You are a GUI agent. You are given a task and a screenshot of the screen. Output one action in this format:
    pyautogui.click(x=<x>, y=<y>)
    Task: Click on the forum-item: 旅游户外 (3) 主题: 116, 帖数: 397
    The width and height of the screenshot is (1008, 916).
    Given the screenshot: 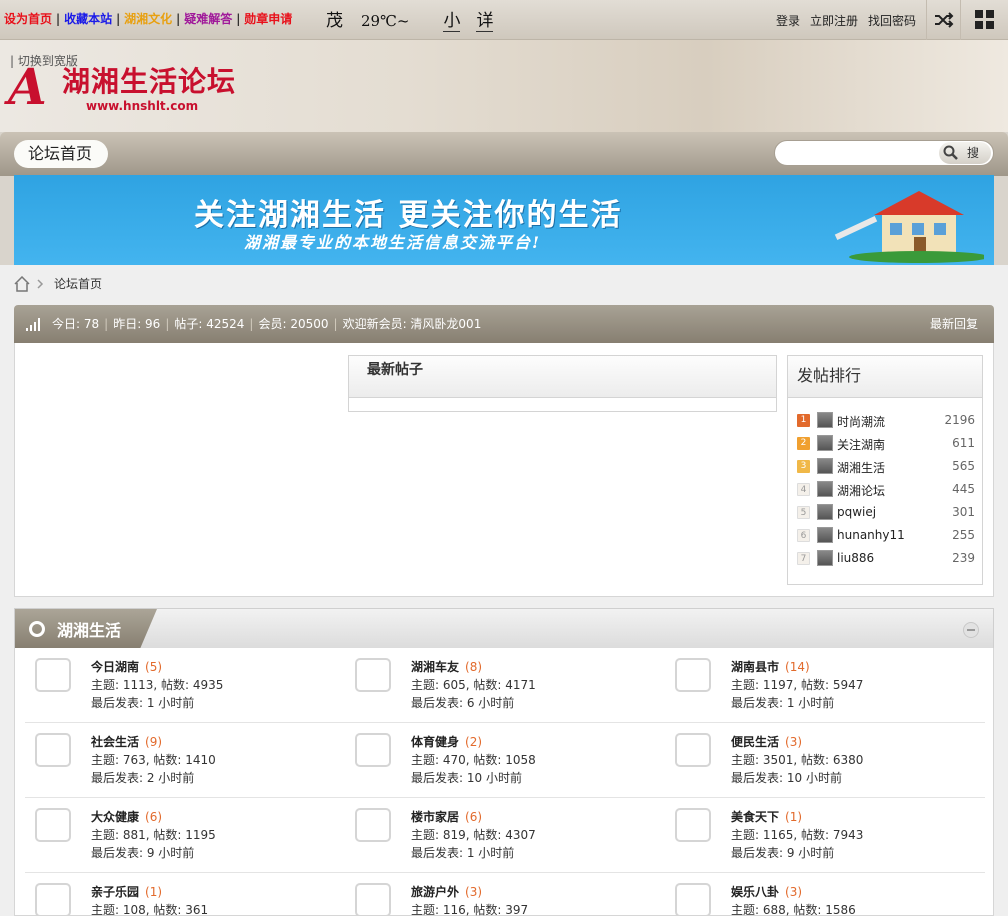 What is the action you would take?
    pyautogui.click(x=505, y=894)
    